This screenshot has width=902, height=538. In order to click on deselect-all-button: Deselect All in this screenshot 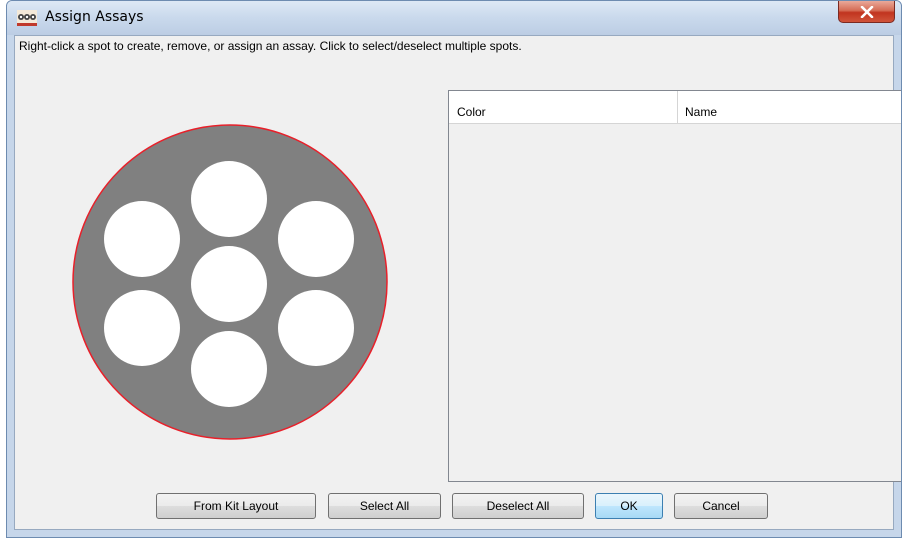, I will do `click(518, 506)`.